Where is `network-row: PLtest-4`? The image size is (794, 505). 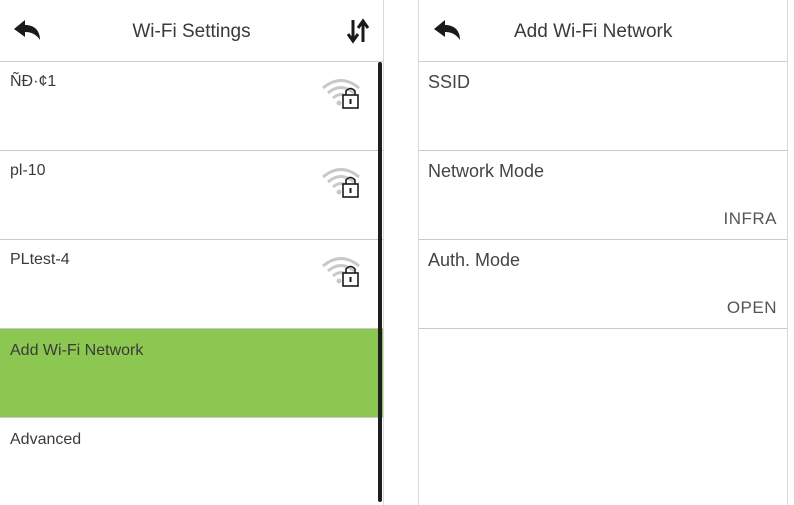
network-row: PLtest-4 is located at coordinates (191, 284).